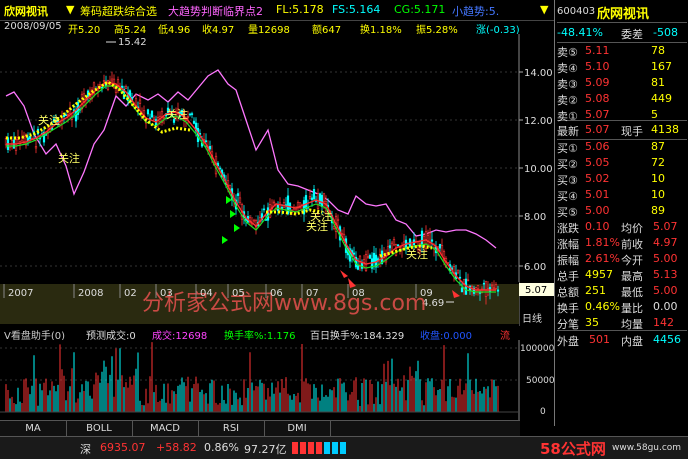 This screenshot has width=688, height=459. Describe the element at coordinates (602, 242) in the screenshot. I see `stat-value: 1.81%` at that location.